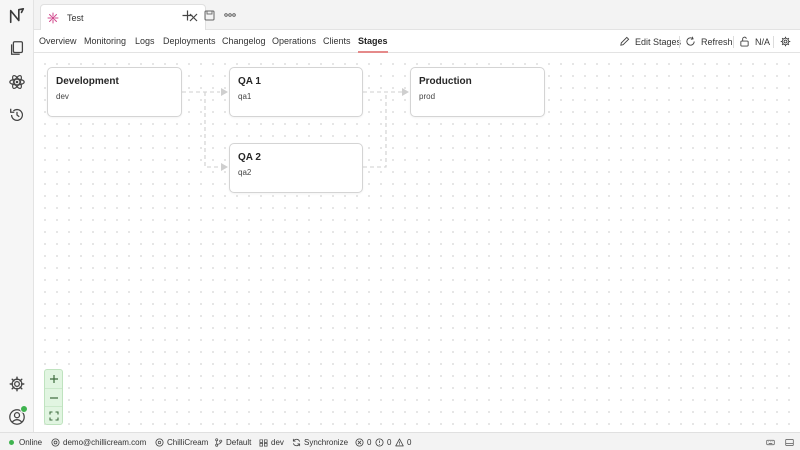 The width and height of the screenshot is (800, 450). What do you see at coordinates (105, 442) in the screenshot?
I see `user-email: demo@chillicream.com` at bounding box center [105, 442].